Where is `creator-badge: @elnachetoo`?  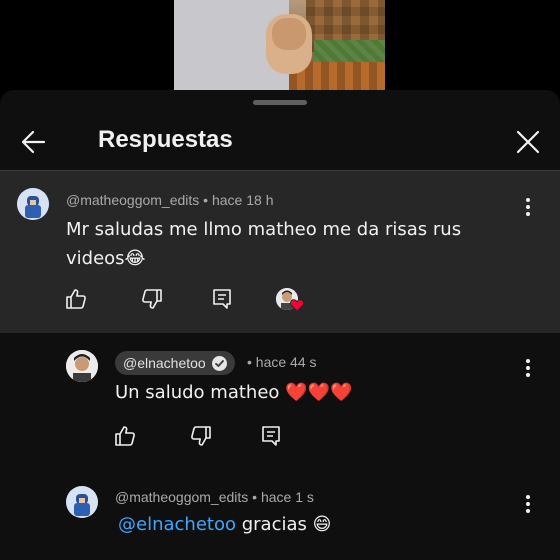
creator-badge: @elnachetoo is located at coordinates (175, 363).